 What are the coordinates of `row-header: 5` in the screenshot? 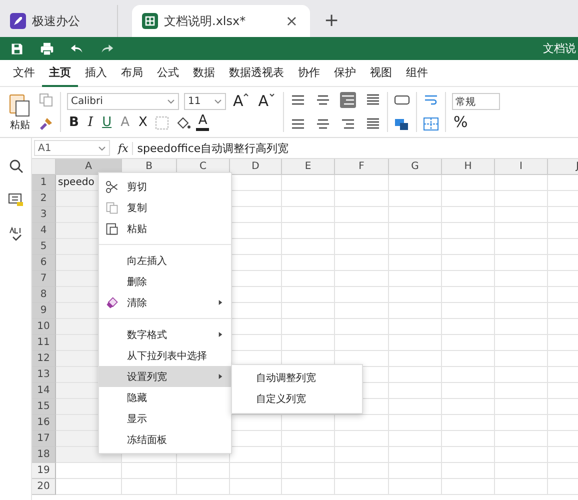 It's located at (44, 247).